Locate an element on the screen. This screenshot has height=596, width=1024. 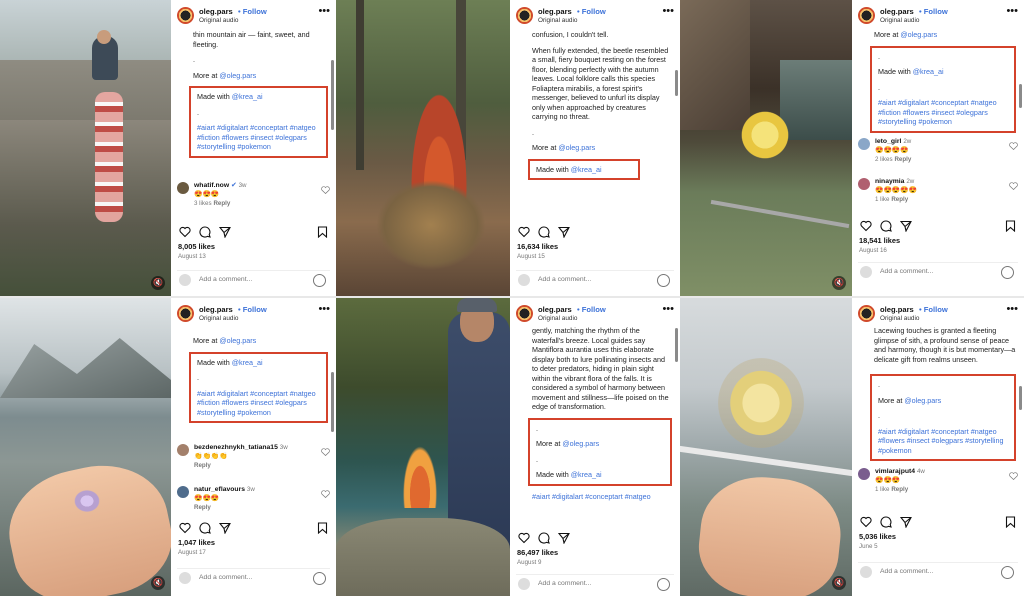
likes-count: 86,497 likes is located at coordinates (537, 553).